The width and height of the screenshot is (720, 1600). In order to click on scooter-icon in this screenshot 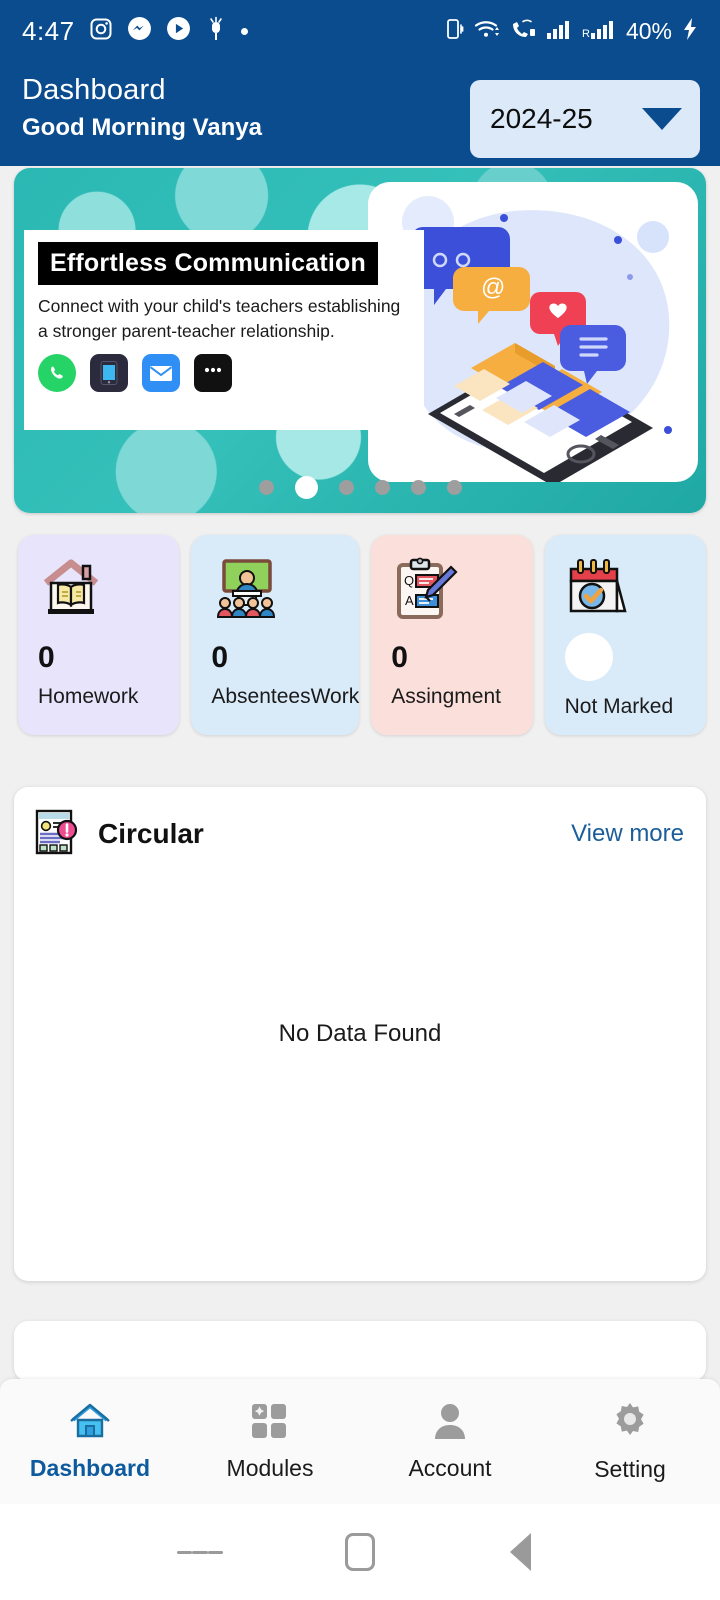, I will do `click(216, 31)`.